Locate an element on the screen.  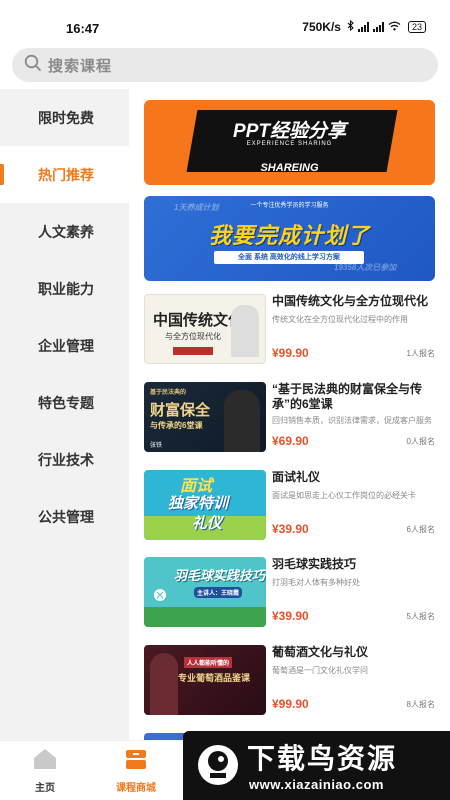
tab-label: 主页 is located at coordinates (45, 788).